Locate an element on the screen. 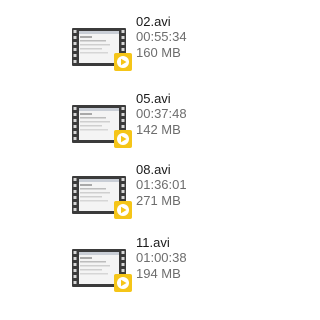  file-item: 08.avi 01:36:01 271 MB is located at coordinates (150, 193).